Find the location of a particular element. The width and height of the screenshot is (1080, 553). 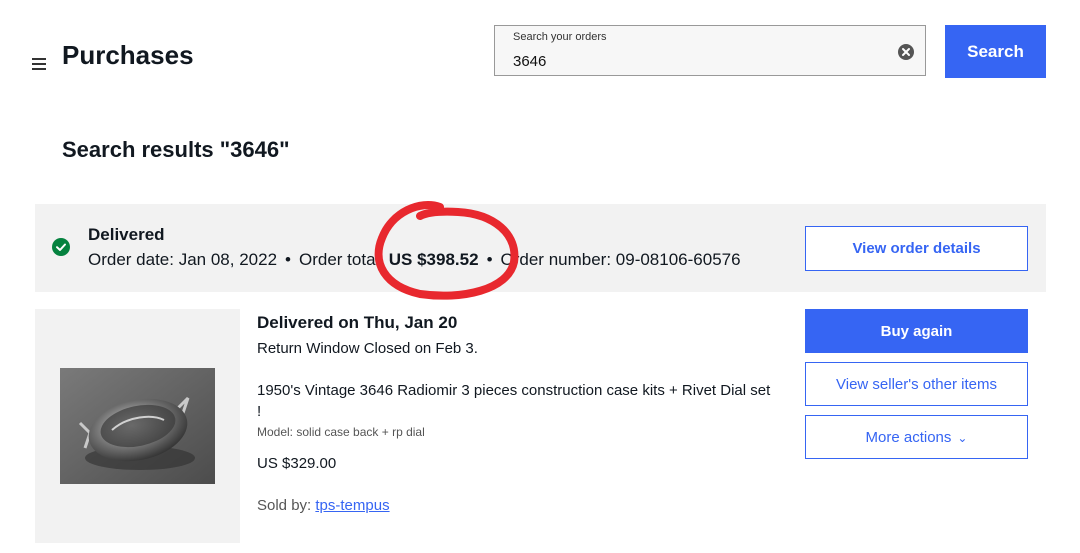

return-window-status: Return Window Closed on Feb 3. is located at coordinates (367, 348).